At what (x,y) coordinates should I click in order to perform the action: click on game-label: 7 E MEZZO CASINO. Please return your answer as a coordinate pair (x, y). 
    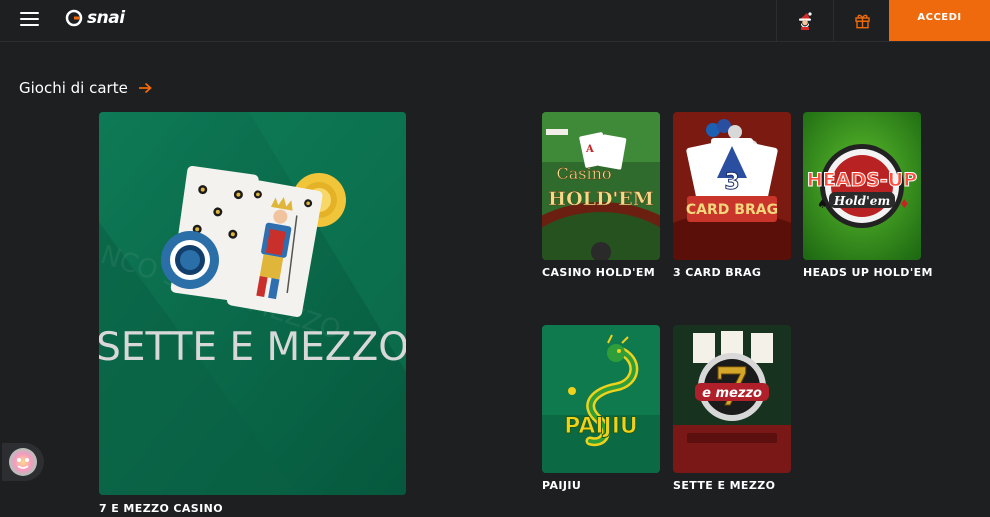
    Looking at the image, I should click on (161, 508).